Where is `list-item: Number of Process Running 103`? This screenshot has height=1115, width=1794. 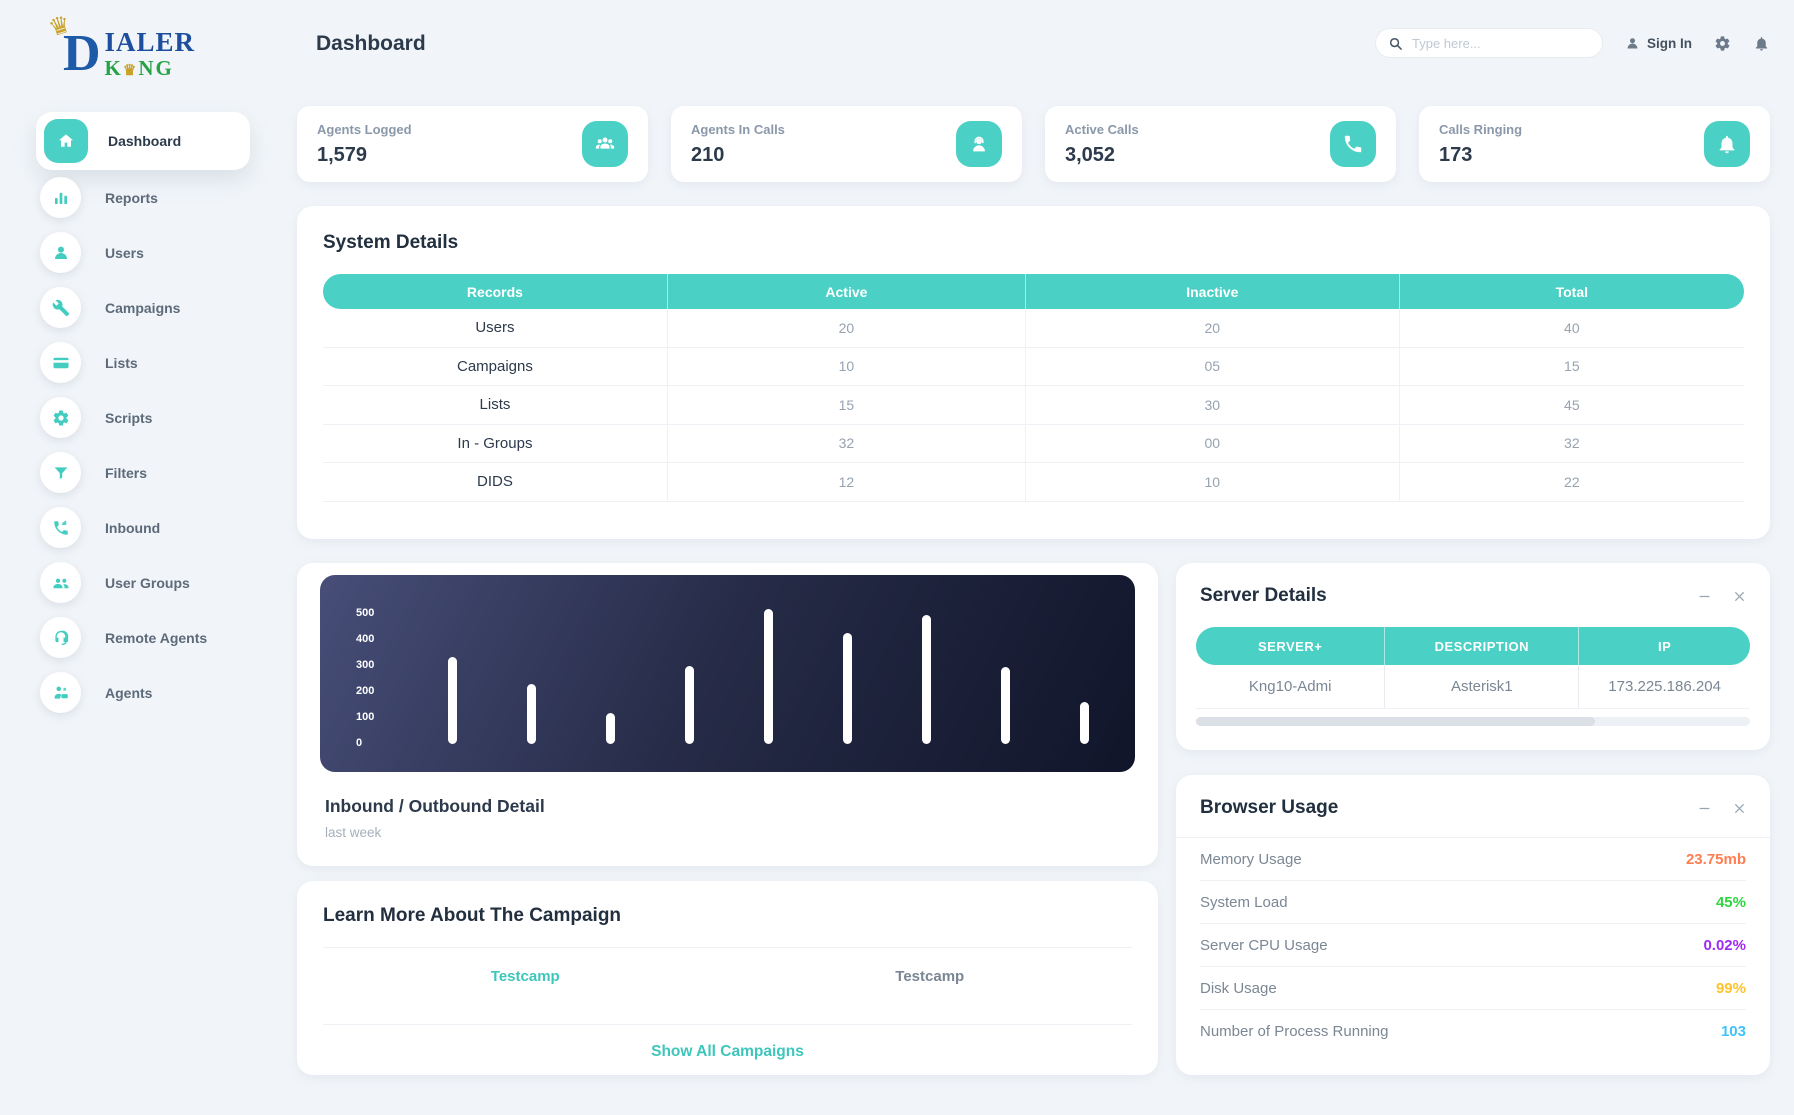 list-item: Number of Process Running 103 is located at coordinates (1473, 1031).